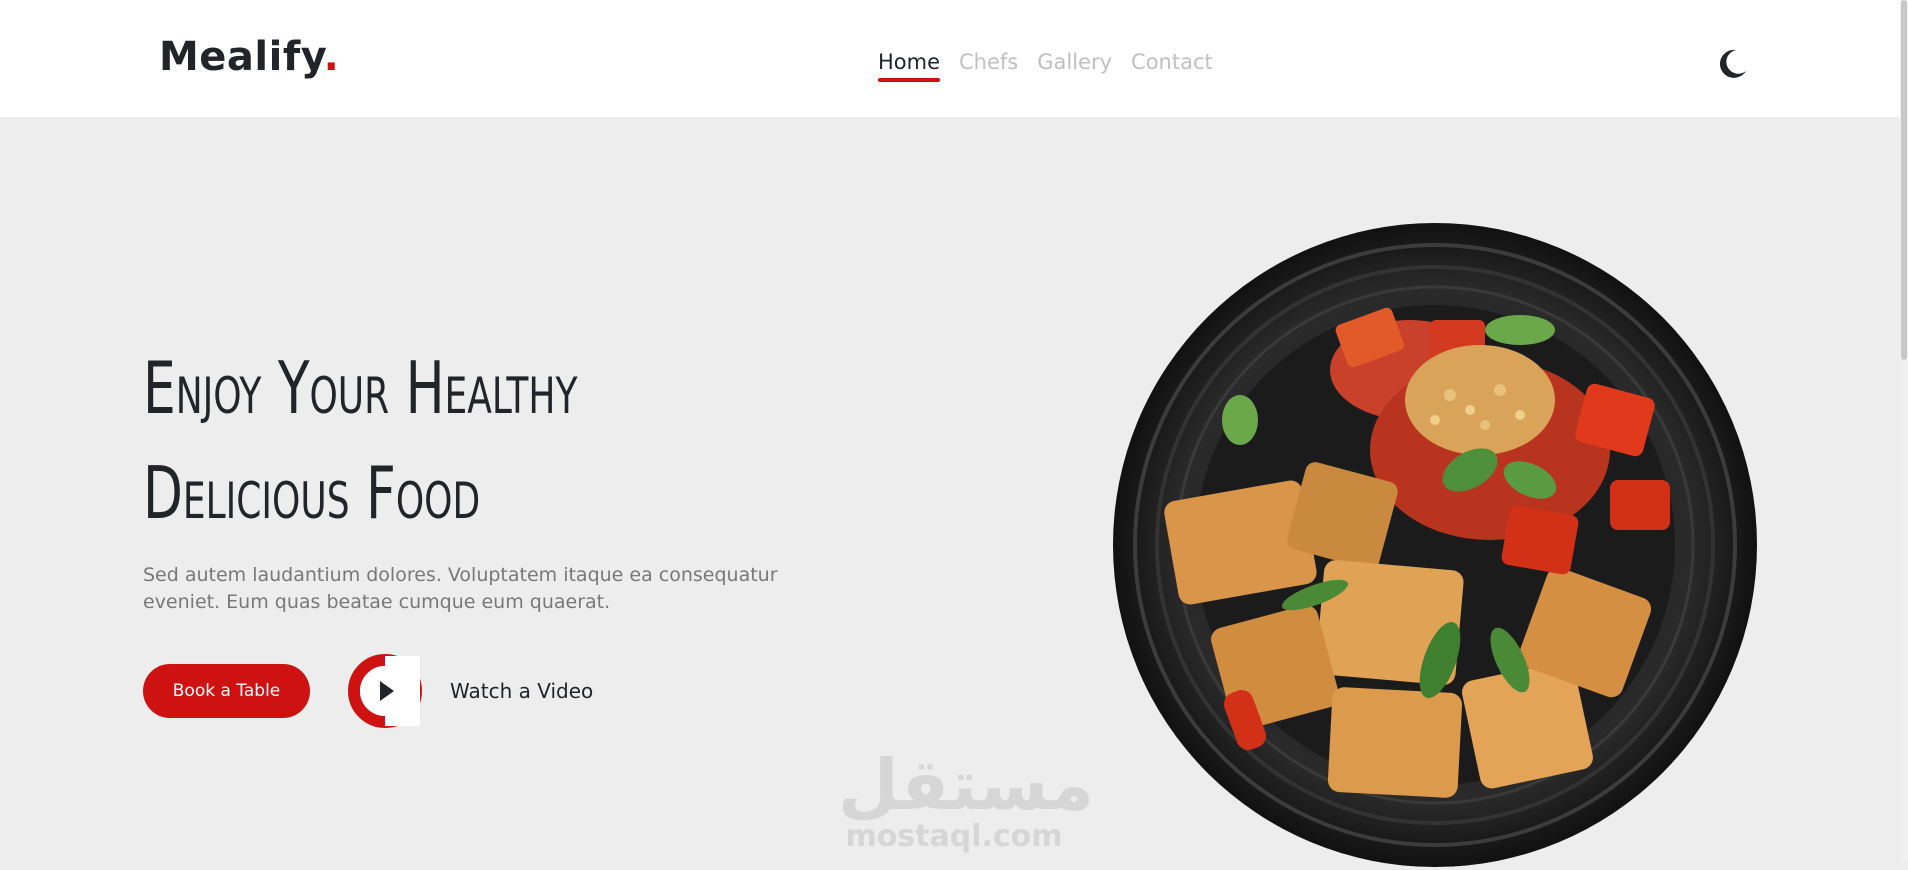 Image resolution: width=1908 pixels, height=870 pixels. I want to click on main-nav: Home Chefs Gallery Contact, so click(1045, 66).